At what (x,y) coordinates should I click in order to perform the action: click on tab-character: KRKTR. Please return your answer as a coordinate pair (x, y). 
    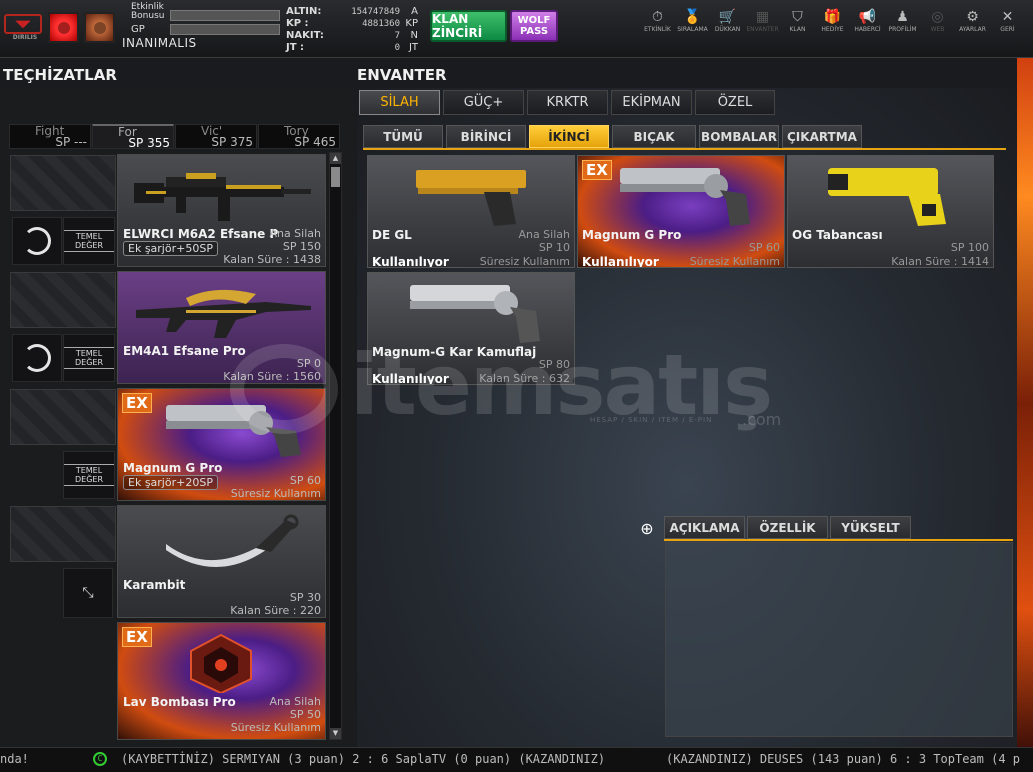
    Looking at the image, I should click on (567, 102).